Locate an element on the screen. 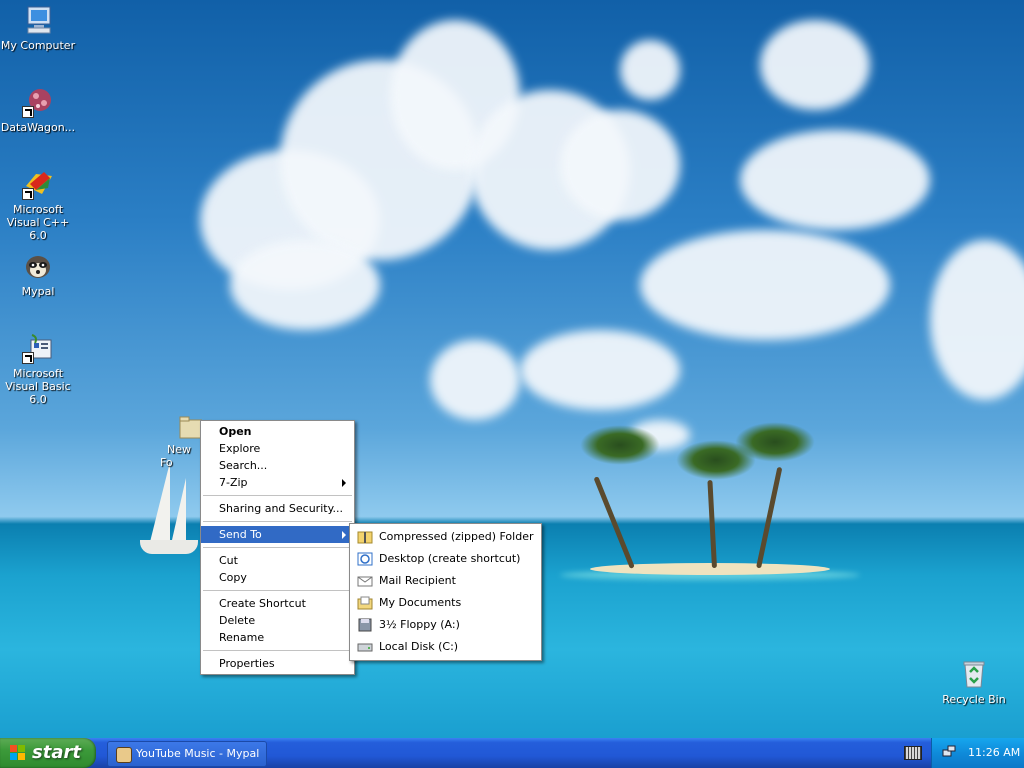 The width and height of the screenshot is (1024, 768). menu-item-delete: Delete is located at coordinates (277, 620).